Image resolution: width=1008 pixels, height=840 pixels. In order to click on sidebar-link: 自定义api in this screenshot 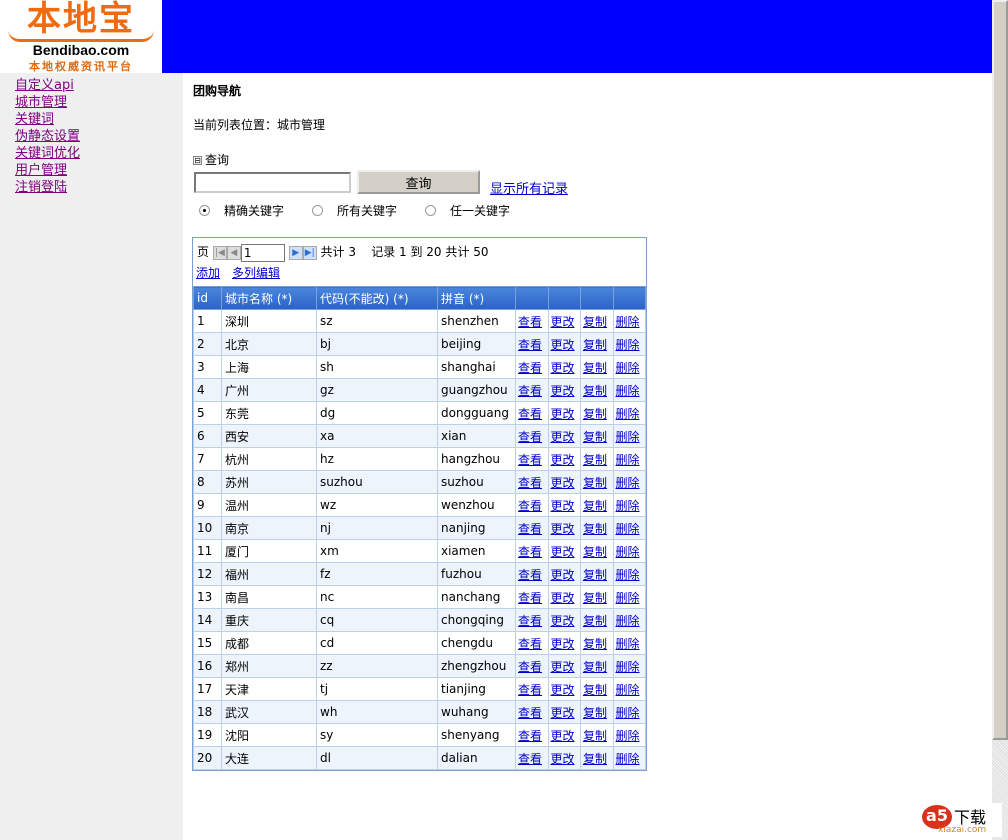, I will do `click(99, 85)`.